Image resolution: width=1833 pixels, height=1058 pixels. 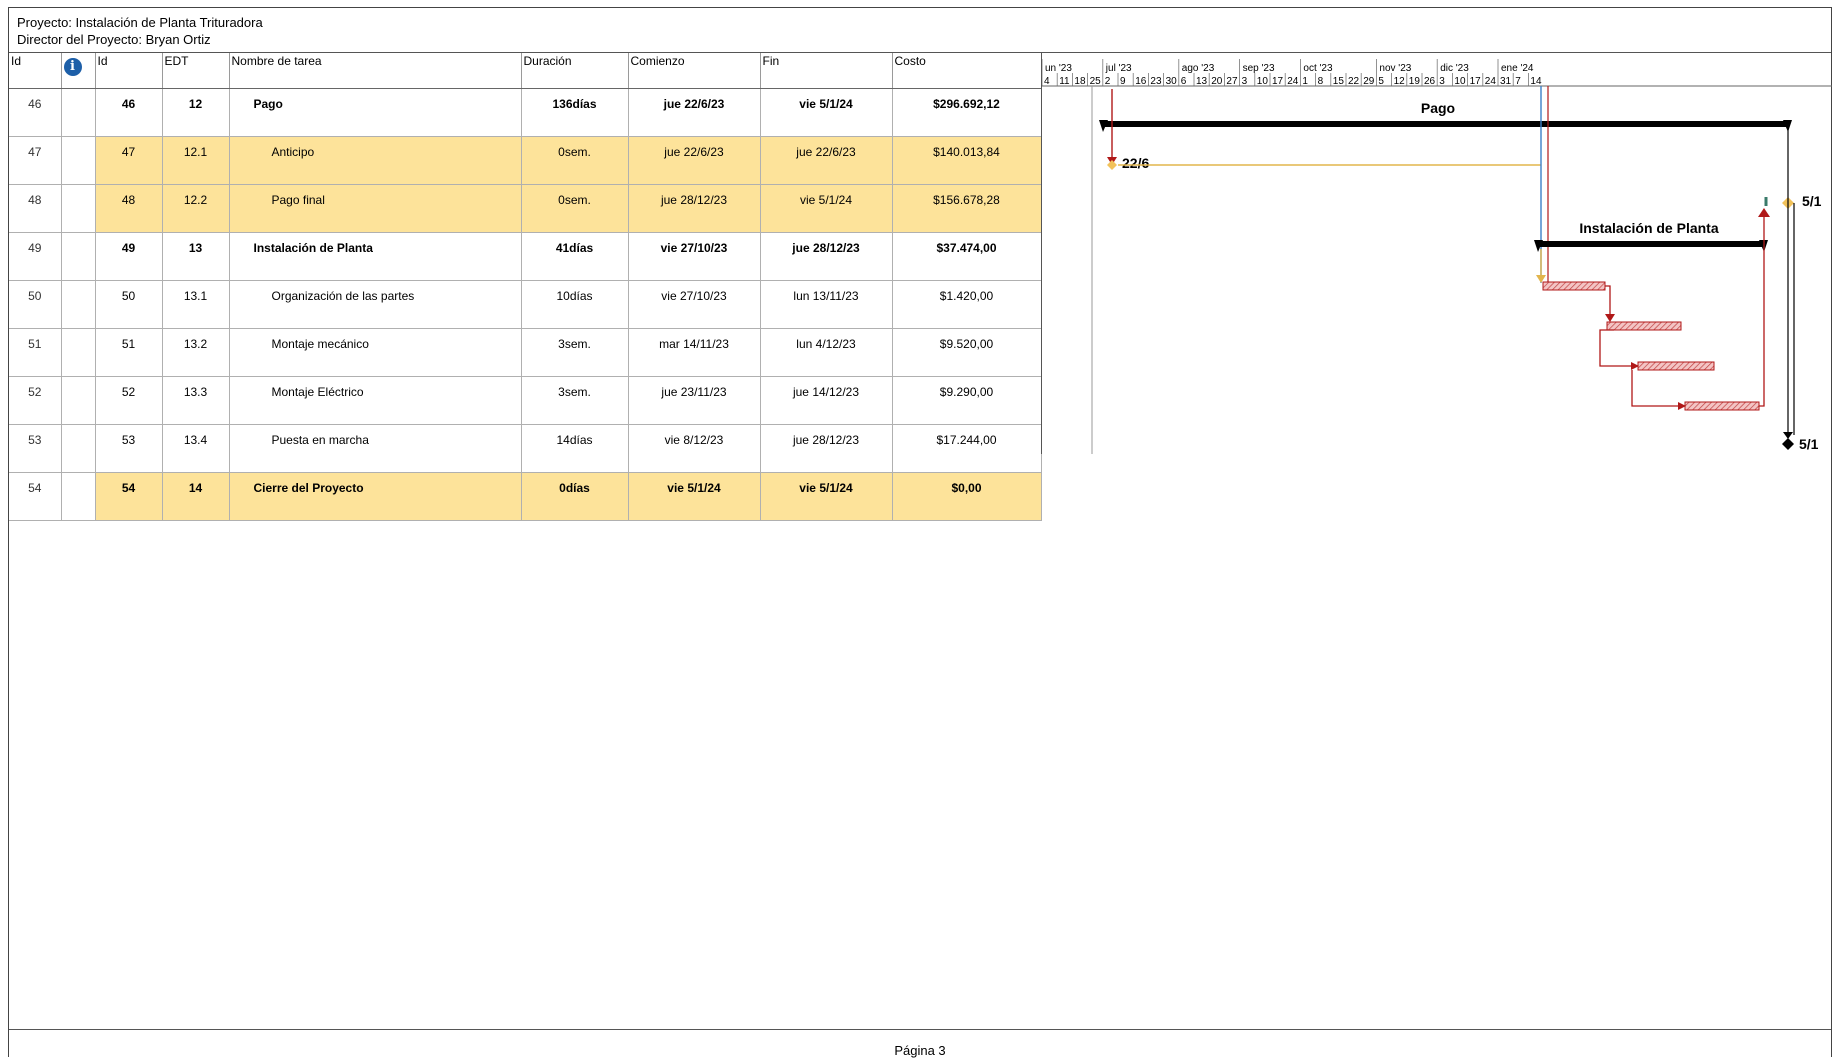 What do you see at coordinates (1369, 81) in the screenshot?
I see `day-label: 29` at bounding box center [1369, 81].